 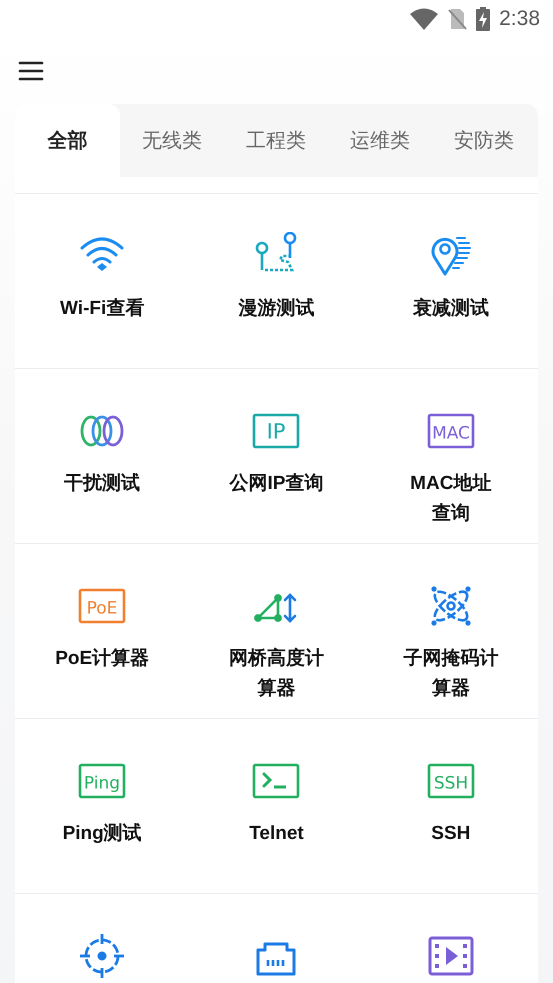 I want to click on tool-label: 网桥高度计算器, so click(x=276, y=674).